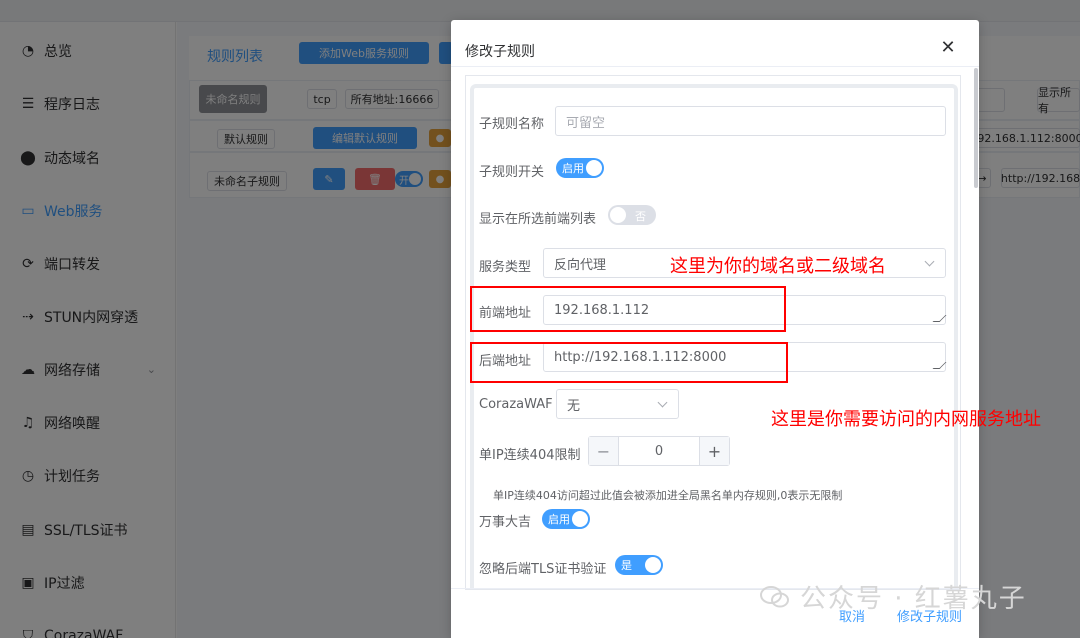 The height and width of the screenshot is (638, 1080). Describe the element at coordinates (617, 404) in the screenshot. I see `coraza-select: 无` at that location.